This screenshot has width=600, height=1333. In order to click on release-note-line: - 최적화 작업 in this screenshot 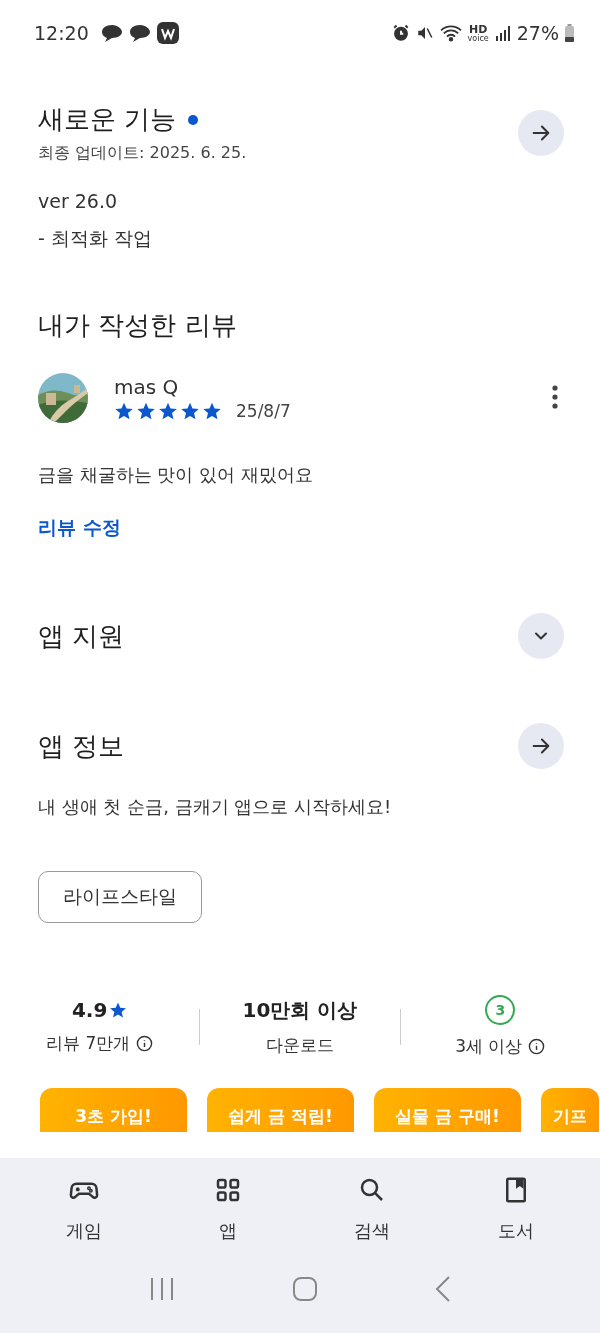, I will do `click(95, 238)`.